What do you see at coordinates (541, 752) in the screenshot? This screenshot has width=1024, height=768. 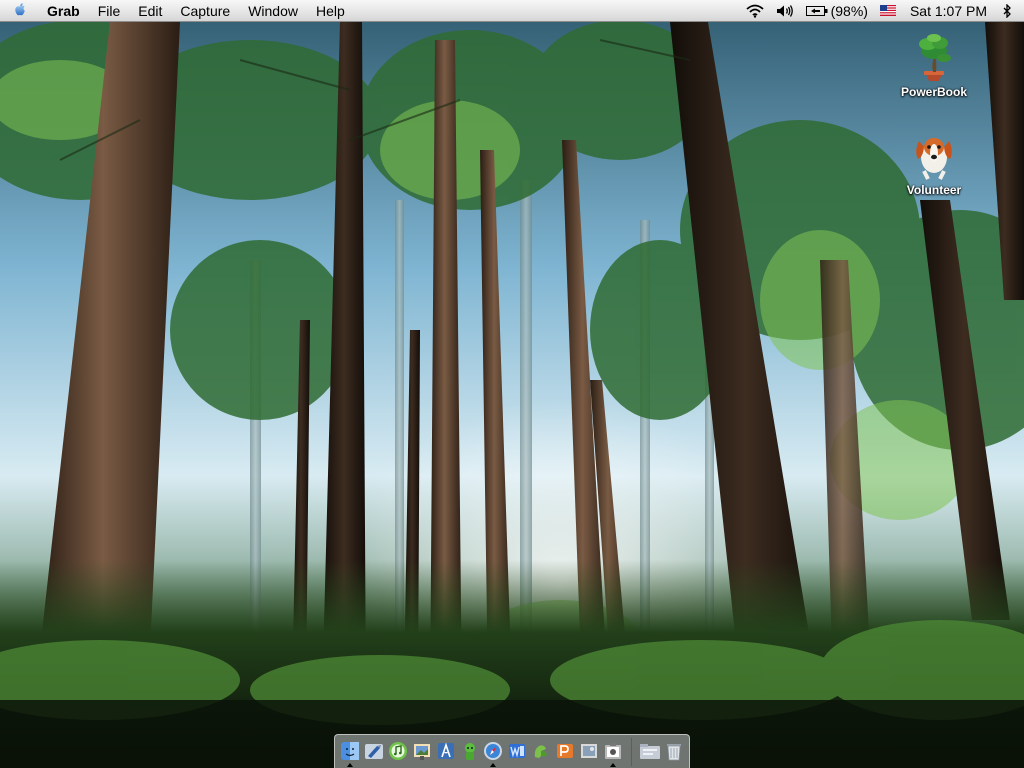 I see `stickies-icon` at bounding box center [541, 752].